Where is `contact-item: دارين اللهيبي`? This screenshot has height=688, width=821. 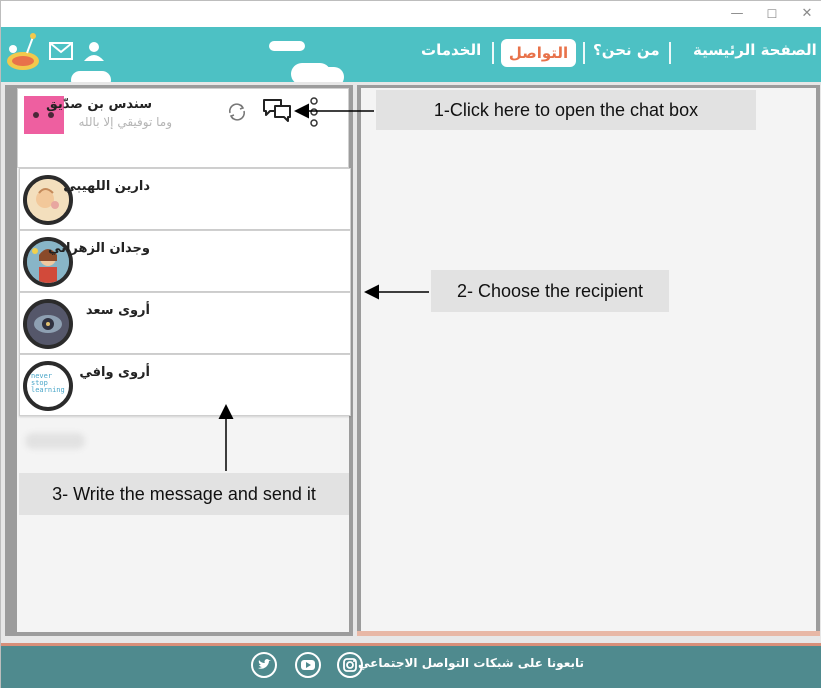
contact-item: دارين اللهيبي is located at coordinates (185, 199).